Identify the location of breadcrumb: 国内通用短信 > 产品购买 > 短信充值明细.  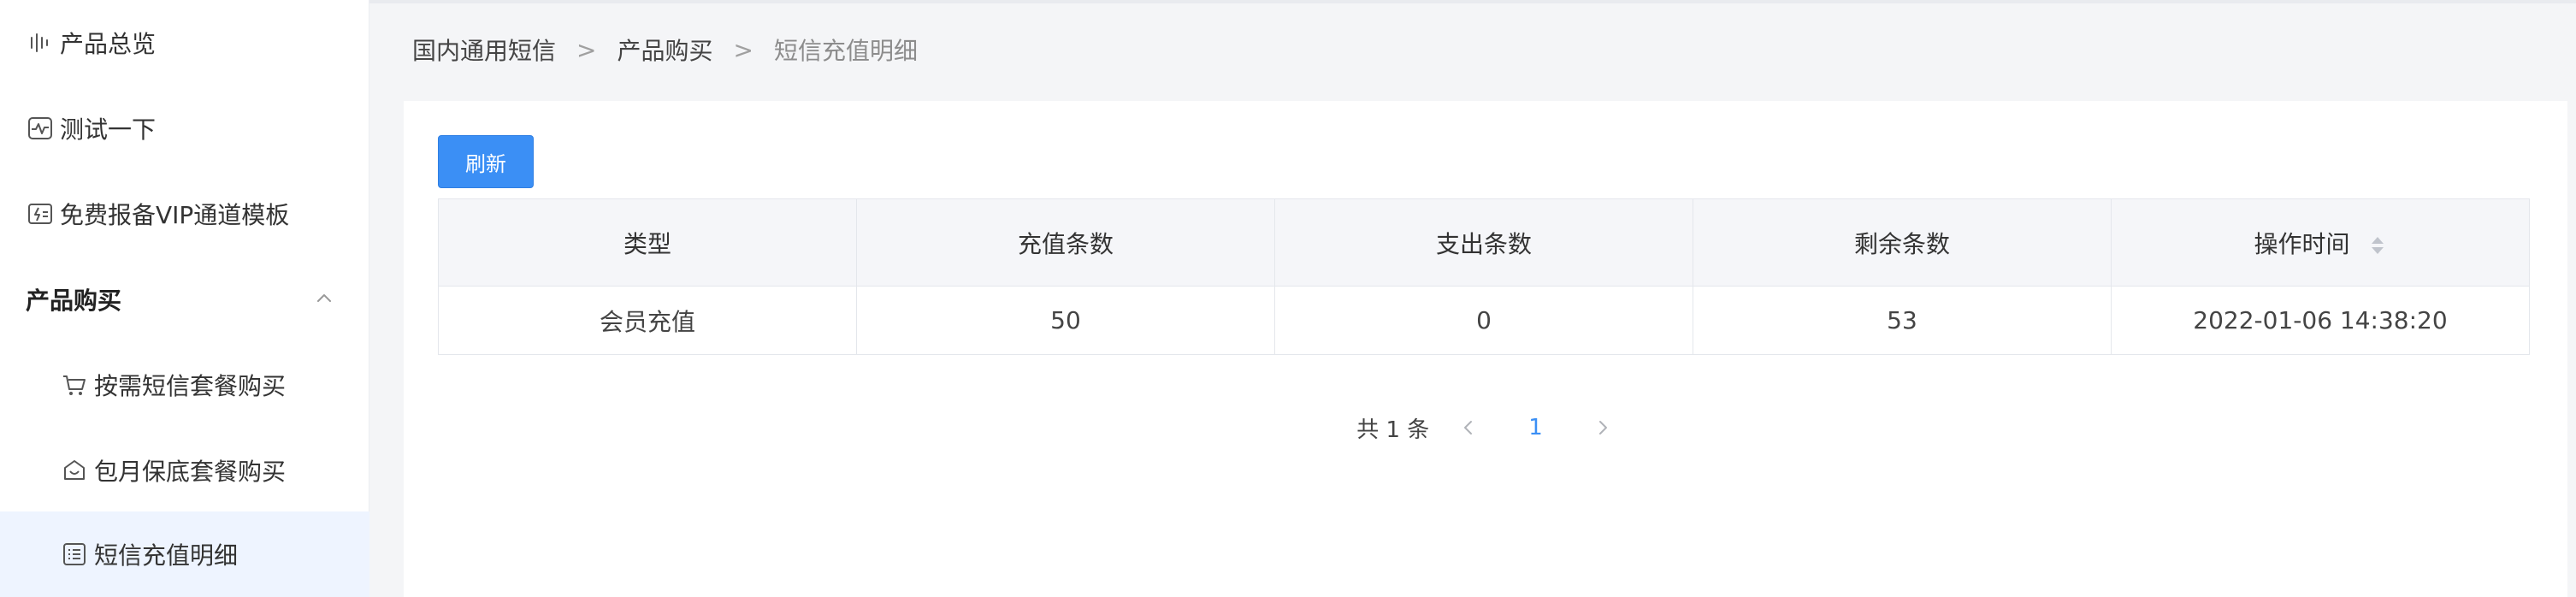
(665, 50).